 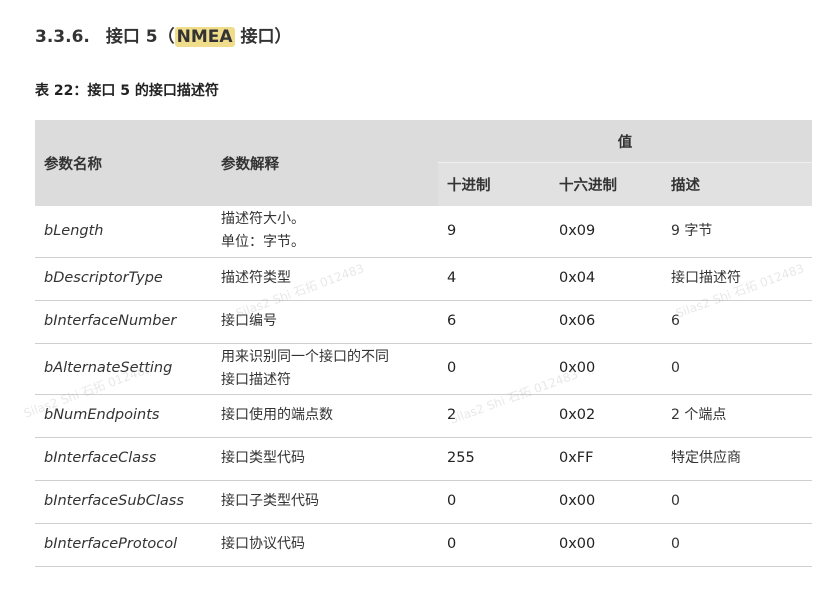 What do you see at coordinates (123, 163) in the screenshot?
I see `header-param: 参数名称` at bounding box center [123, 163].